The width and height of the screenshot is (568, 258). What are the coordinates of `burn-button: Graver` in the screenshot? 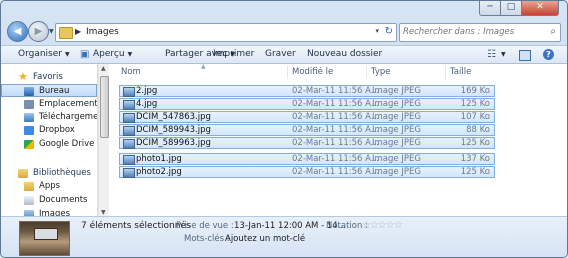 It's located at (280, 54).